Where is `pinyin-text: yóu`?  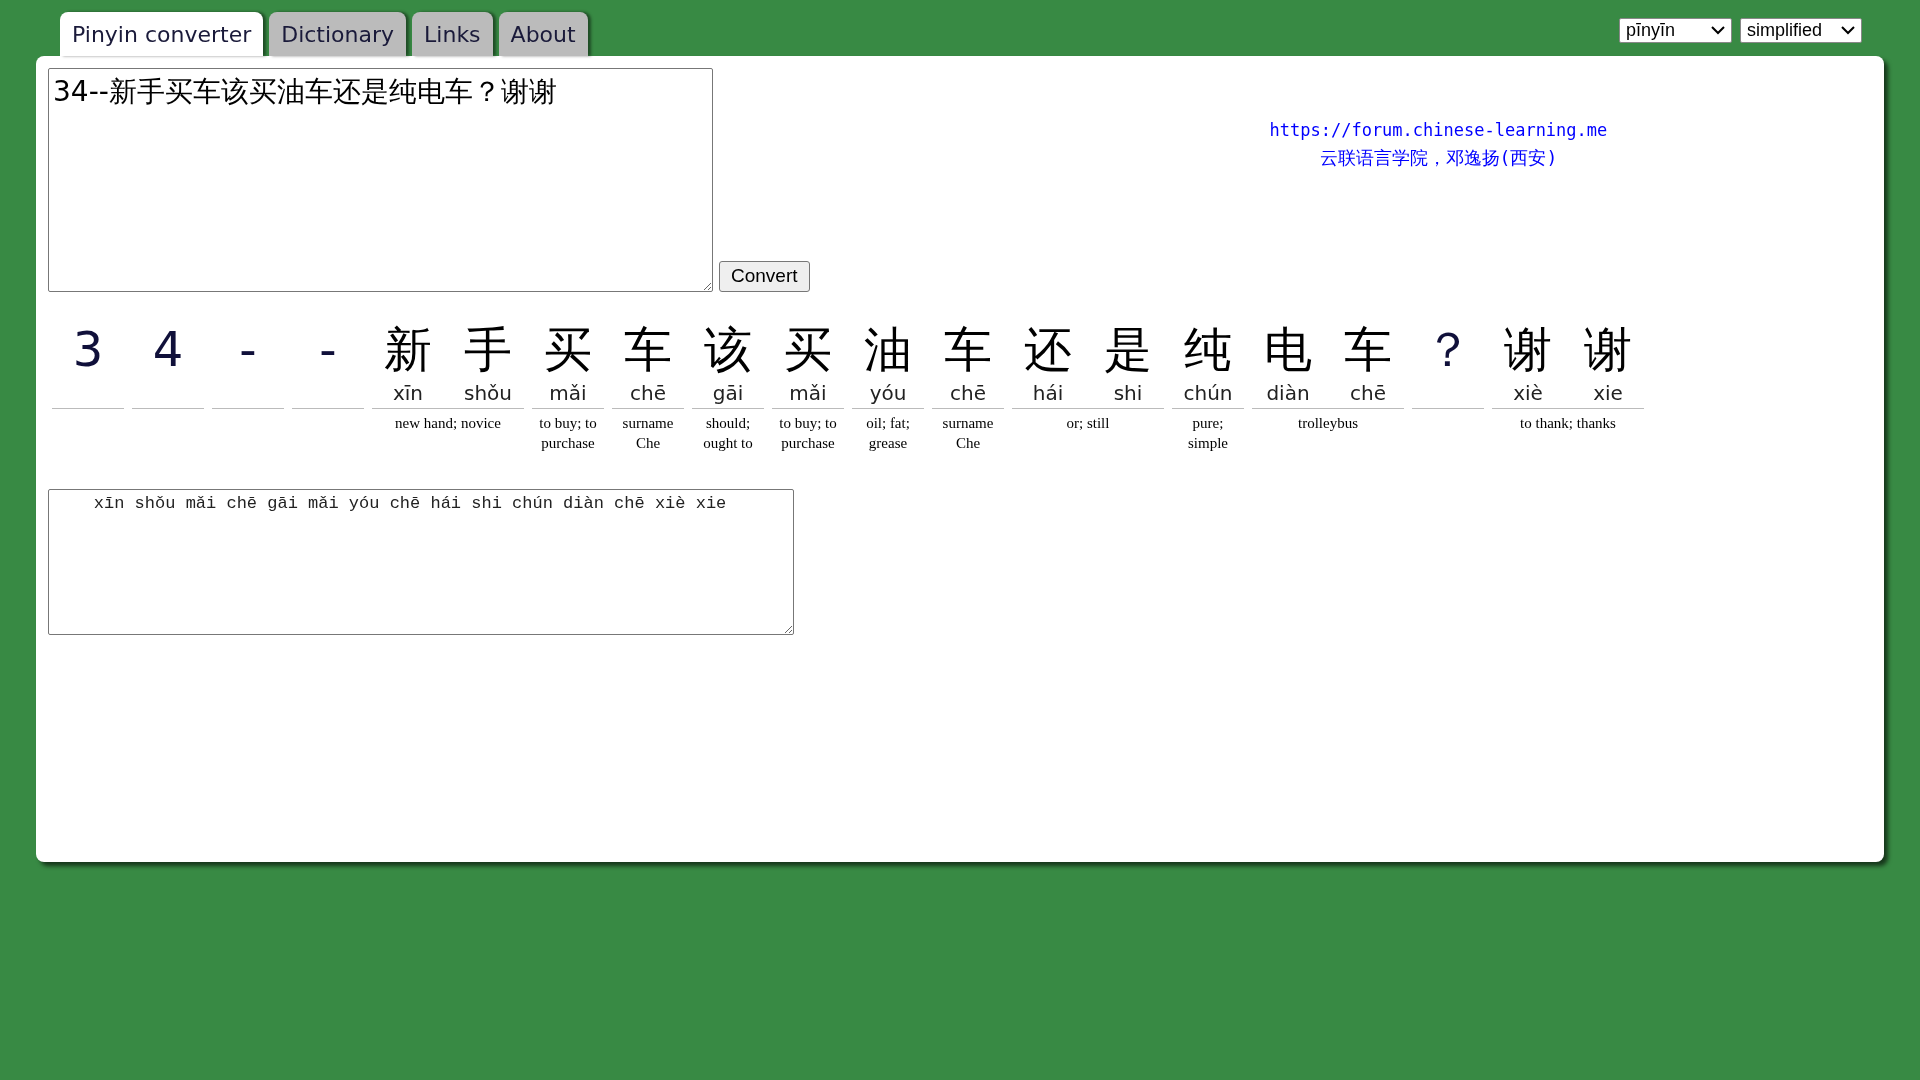
pinyin-text: yóu is located at coordinates (888, 393).